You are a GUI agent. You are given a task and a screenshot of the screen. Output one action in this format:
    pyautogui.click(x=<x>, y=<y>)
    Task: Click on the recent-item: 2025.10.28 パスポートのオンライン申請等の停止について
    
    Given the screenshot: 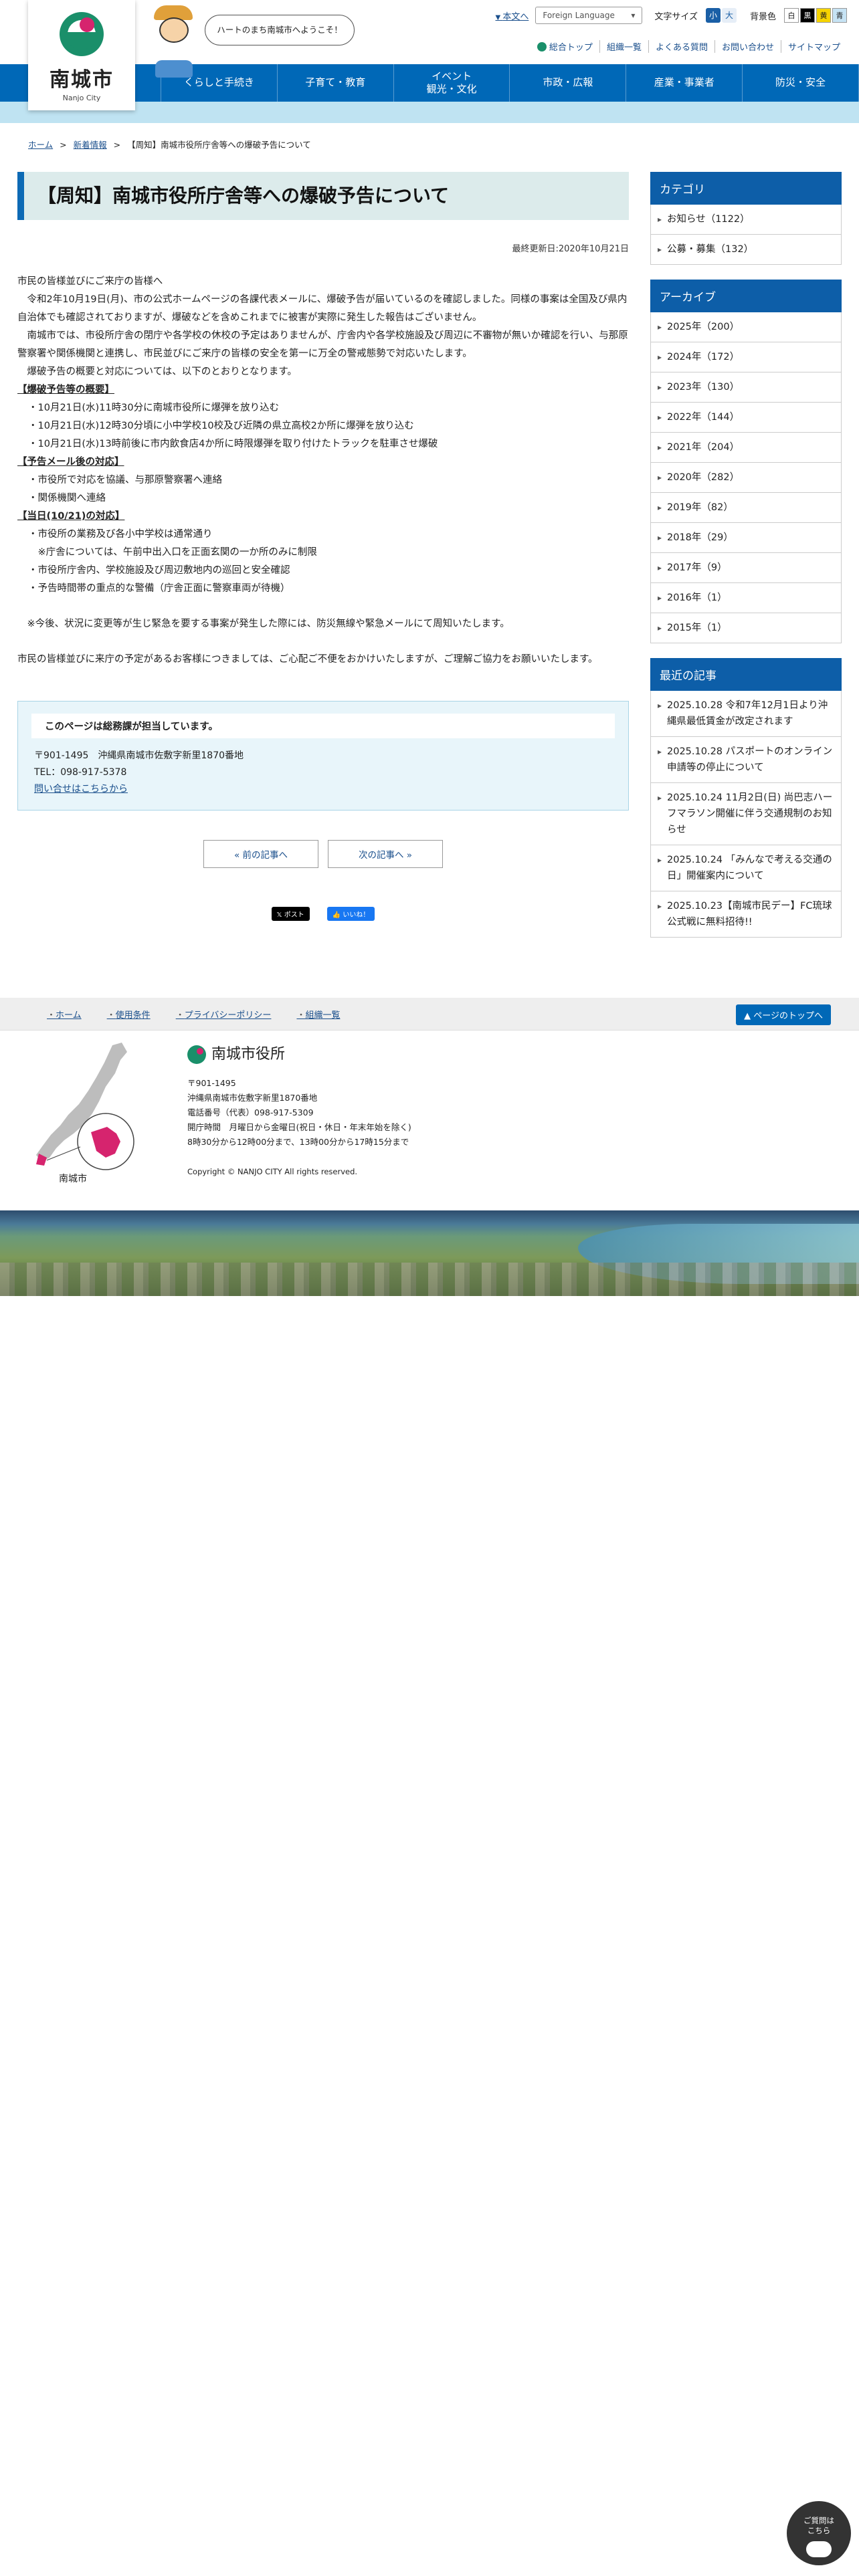 What is the action you would take?
    pyautogui.click(x=746, y=760)
    